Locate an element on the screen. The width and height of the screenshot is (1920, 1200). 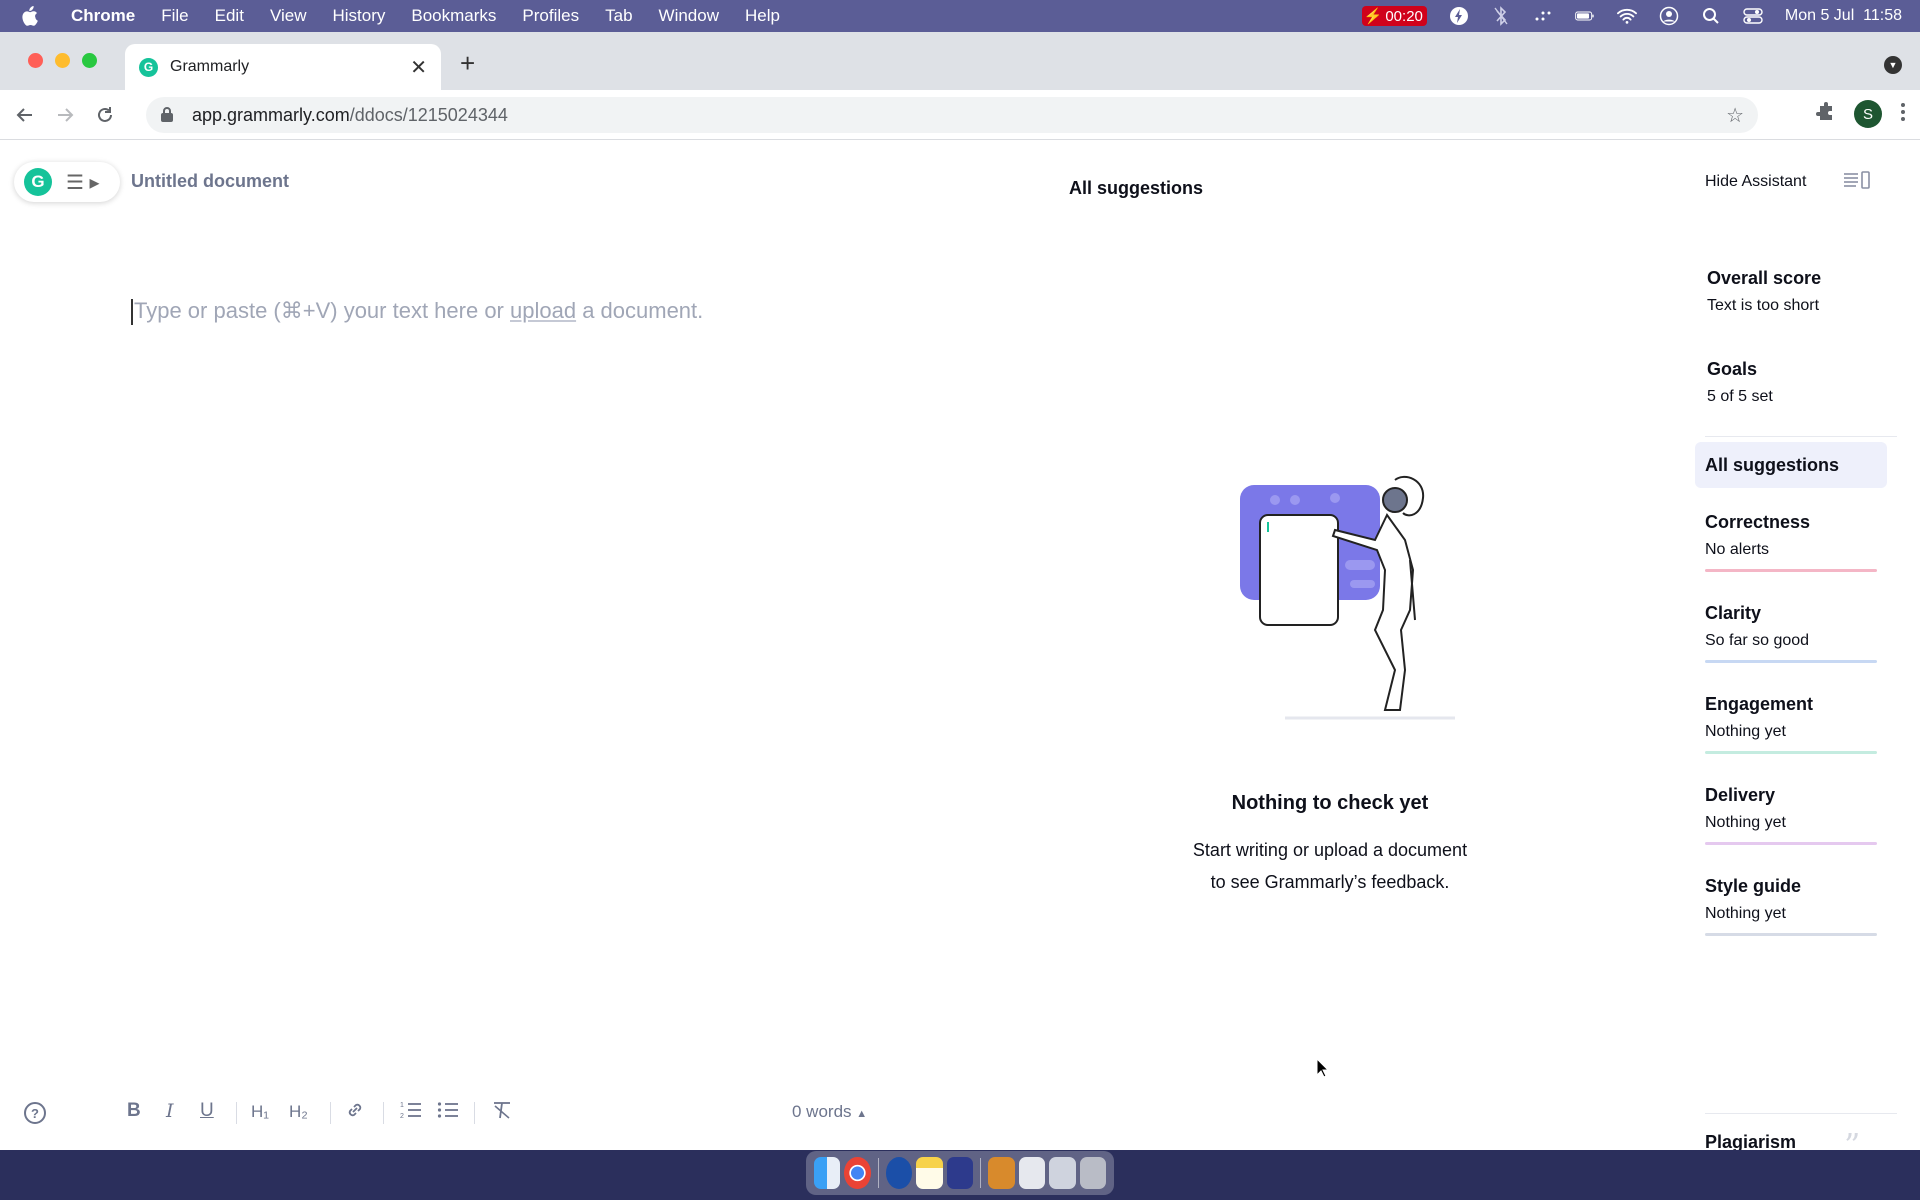
address-bar: app.grammarly.com/ddocs/1215024344 ☆ is located at coordinates (952, 115).